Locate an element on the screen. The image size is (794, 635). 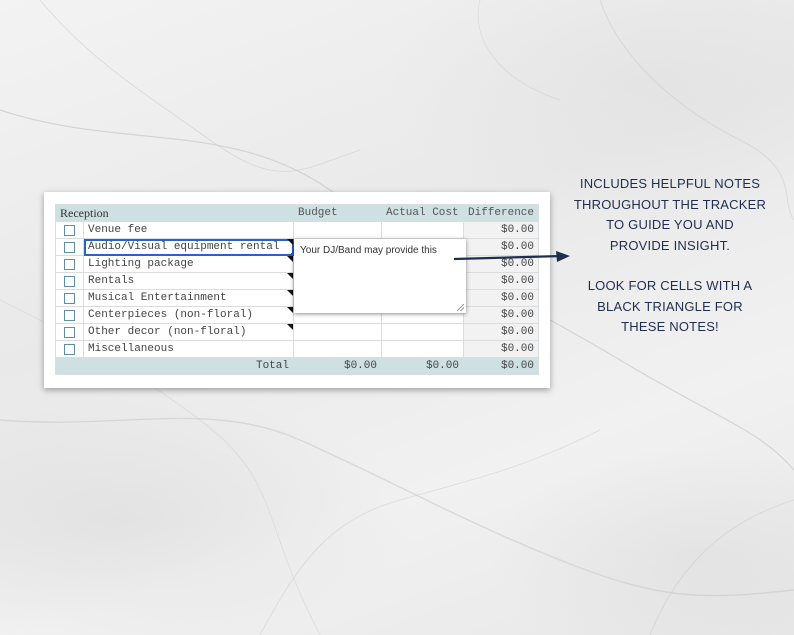
cell-note-popup: Your DJ/Band may provide this is located at coordinates (380, 276).